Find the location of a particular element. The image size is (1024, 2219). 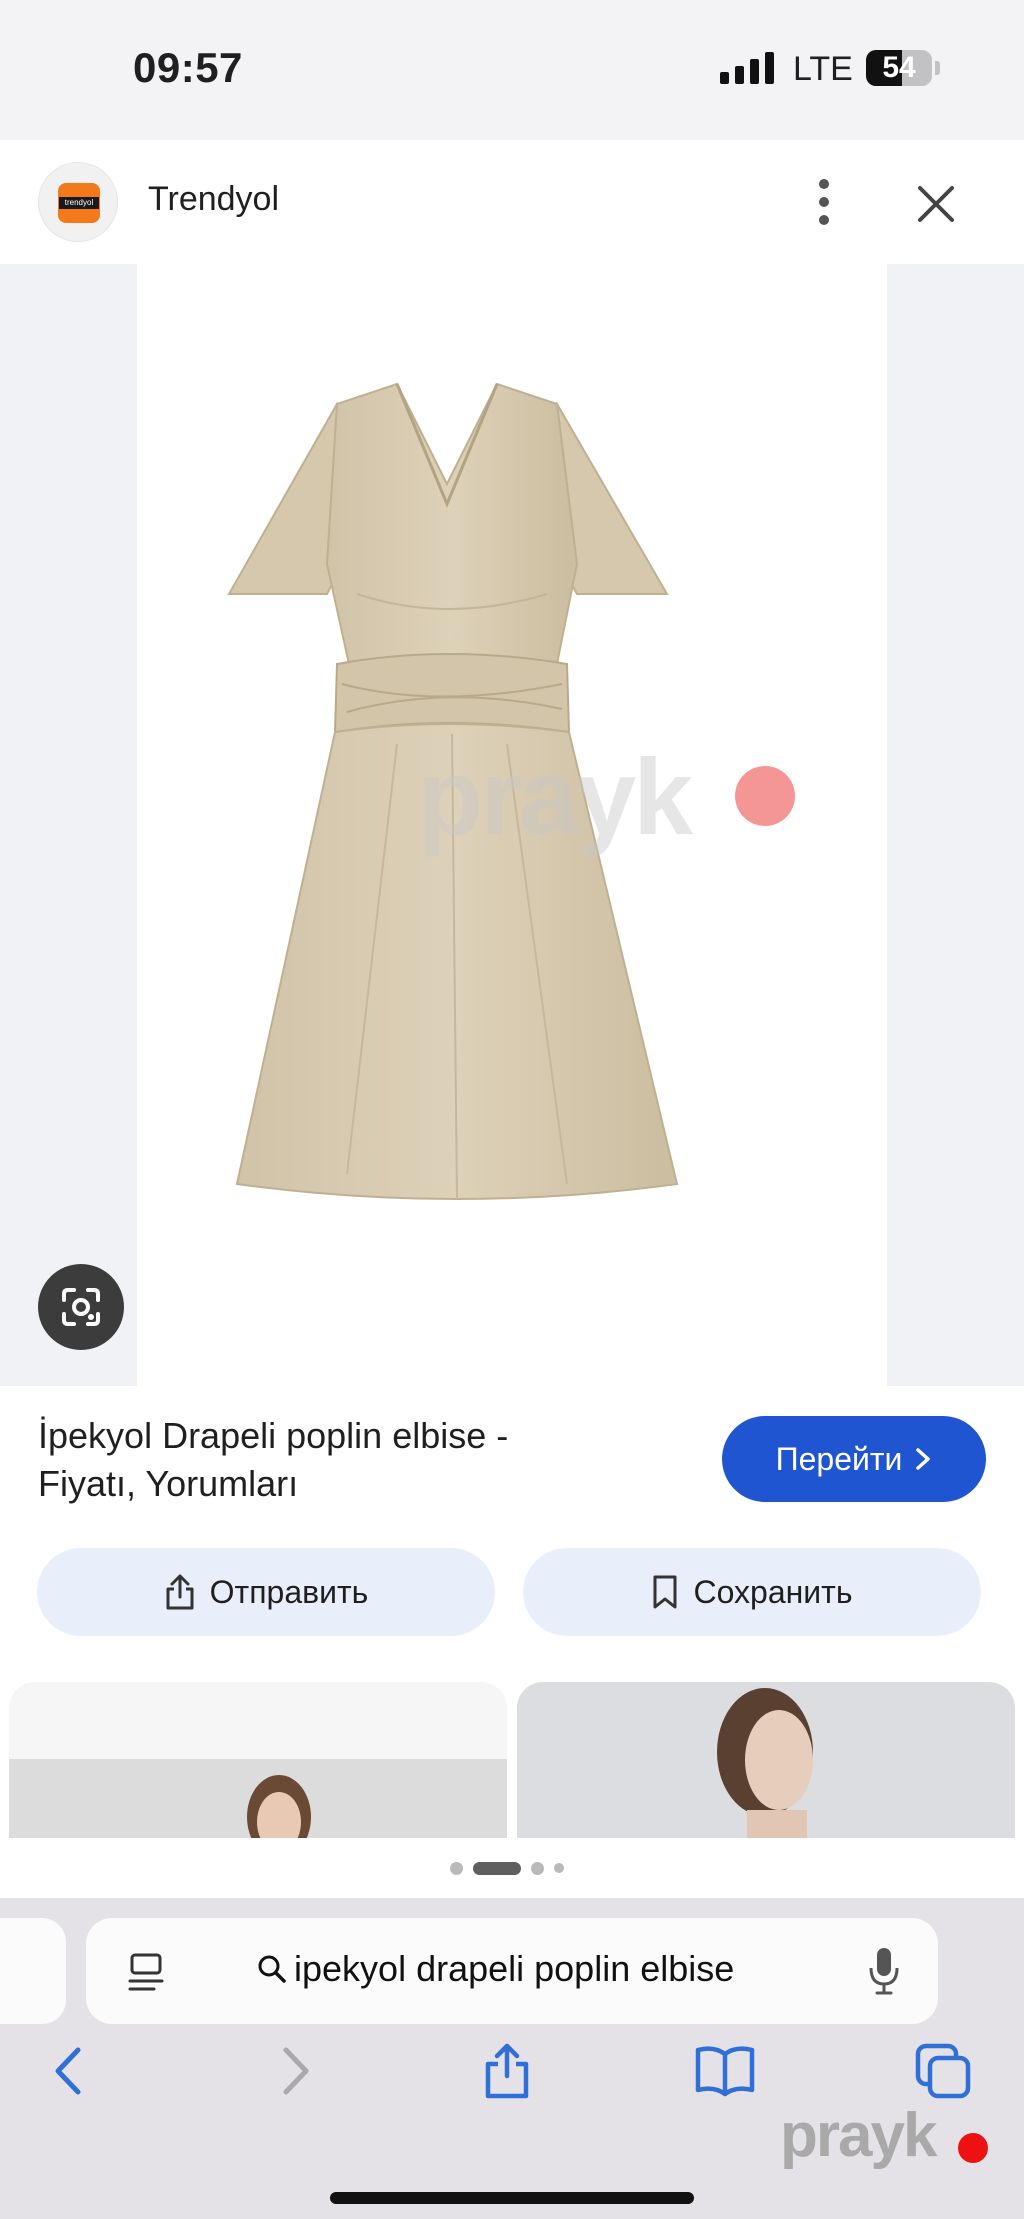

pager-dot-active is located at coordinates (497, 1868).